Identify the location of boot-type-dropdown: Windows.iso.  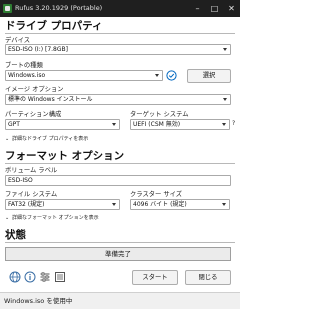
(84, 75).